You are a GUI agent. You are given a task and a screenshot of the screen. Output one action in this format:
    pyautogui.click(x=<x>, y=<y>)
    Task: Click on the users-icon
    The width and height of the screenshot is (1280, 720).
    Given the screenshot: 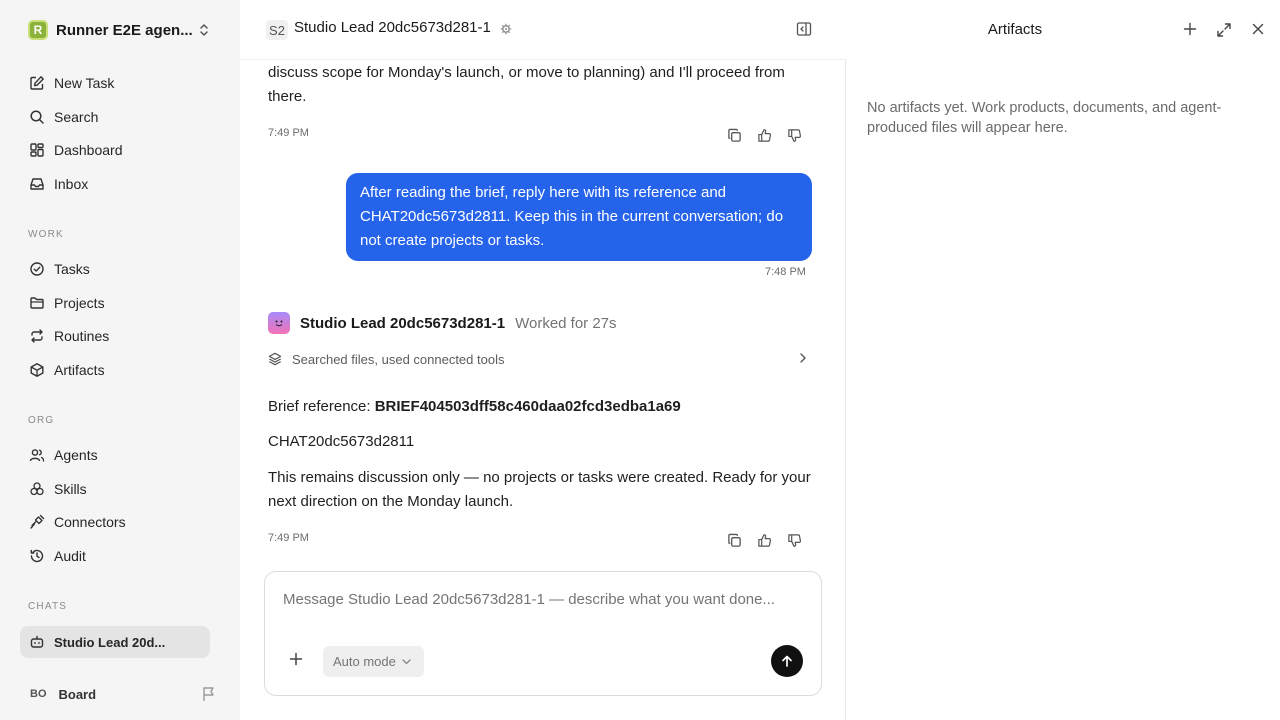 What is the action you would take?
    pyautogui.click(x=37, y=455)
    